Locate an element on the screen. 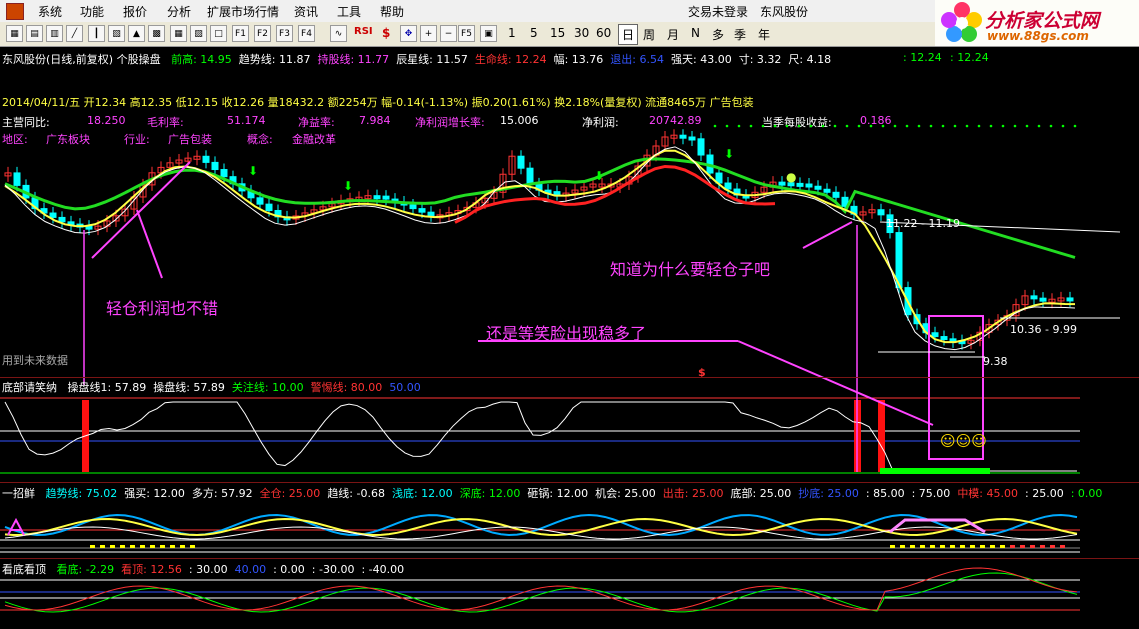 The image size is (1139, 629). price-label-high: 11.22 - 11.19 is located at coordinates (923, 223).